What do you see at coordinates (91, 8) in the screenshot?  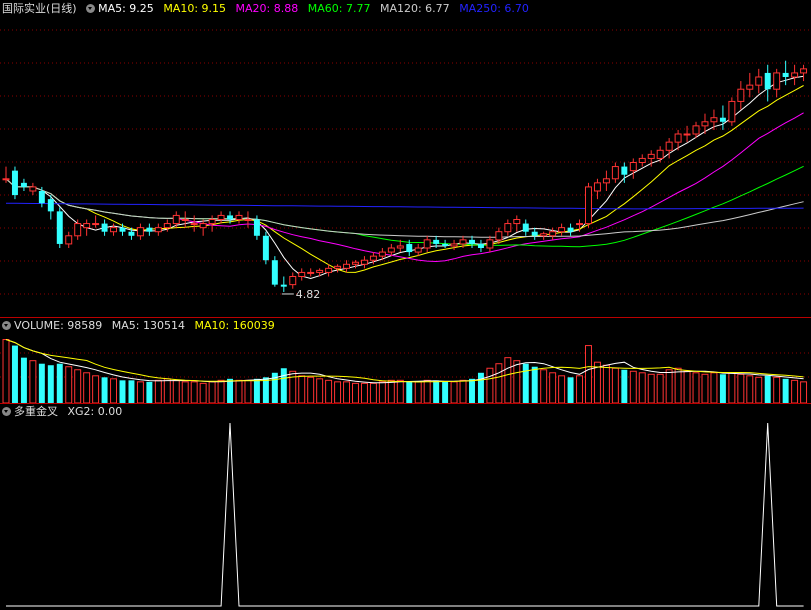 I see `settings-arrow-icon` at bounding box center [91, 8].